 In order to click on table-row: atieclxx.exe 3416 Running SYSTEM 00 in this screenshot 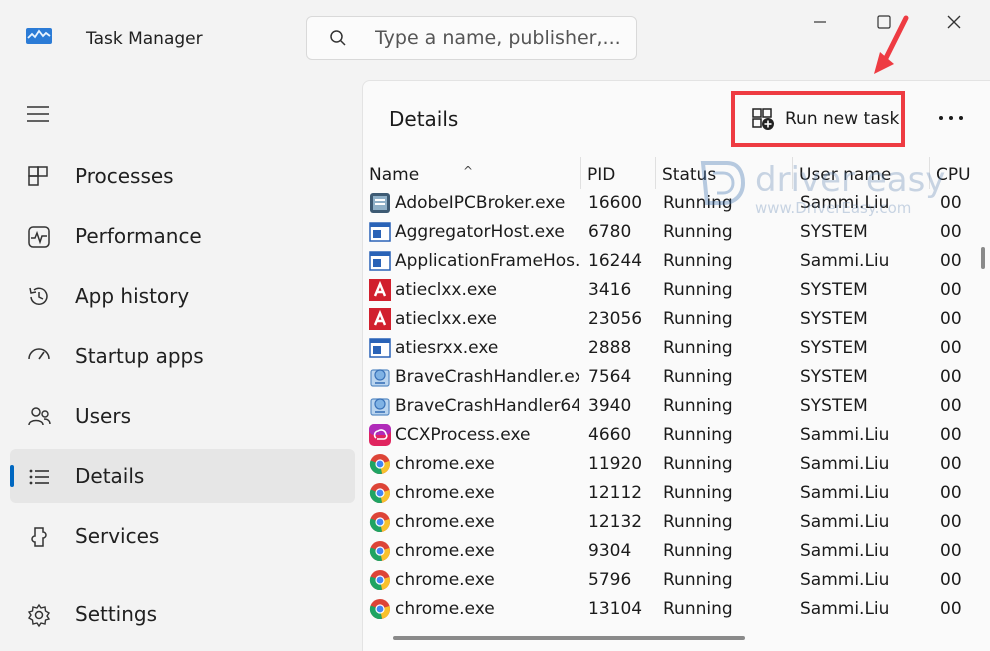, I will do `click(676, 290)`.